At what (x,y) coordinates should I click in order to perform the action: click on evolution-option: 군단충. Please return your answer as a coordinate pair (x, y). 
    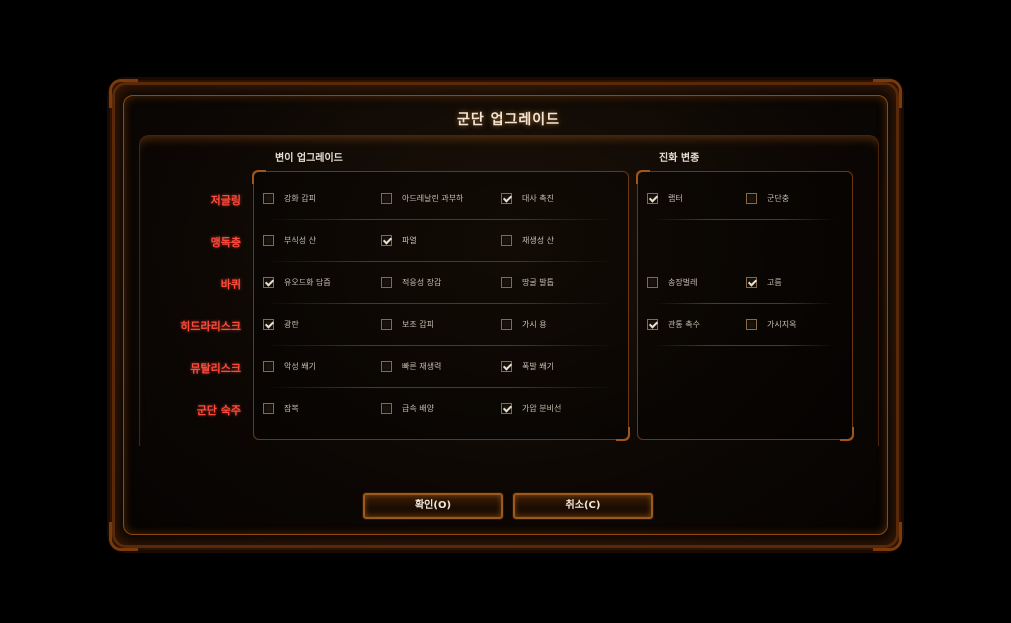
    Looking at the image, I should click on (767, 198).